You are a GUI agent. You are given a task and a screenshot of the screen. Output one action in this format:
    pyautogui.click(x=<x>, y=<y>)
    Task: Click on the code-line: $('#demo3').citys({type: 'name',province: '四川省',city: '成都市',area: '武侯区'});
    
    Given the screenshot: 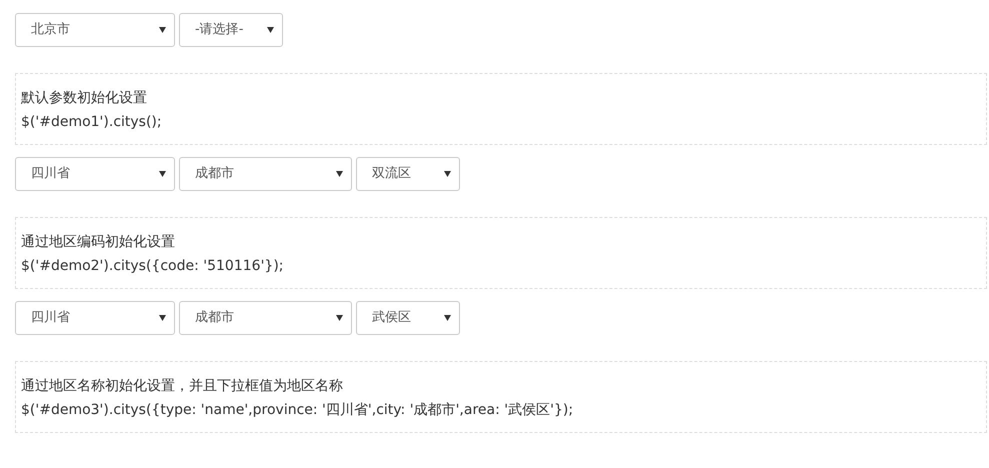 What is the action you would take?
    pyautogui.click(x=297, y=410)
    